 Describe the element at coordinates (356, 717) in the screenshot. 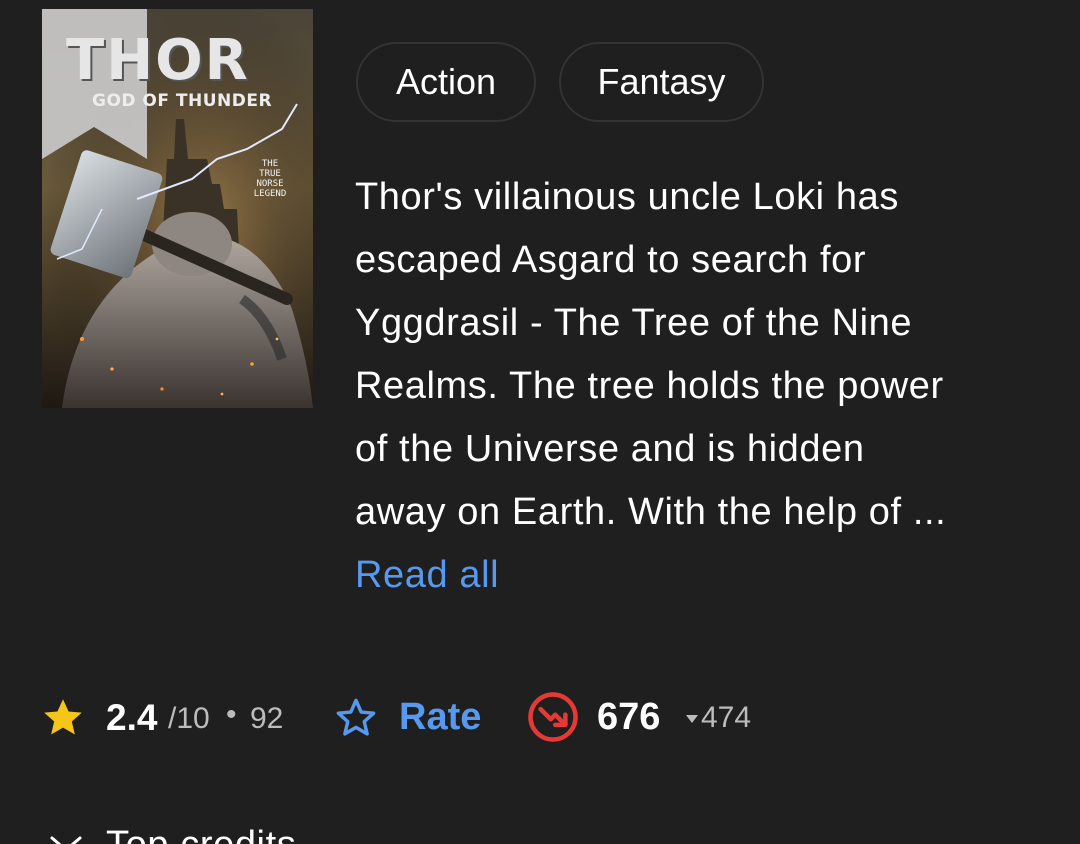

I see `star-outline-icon` at that location.